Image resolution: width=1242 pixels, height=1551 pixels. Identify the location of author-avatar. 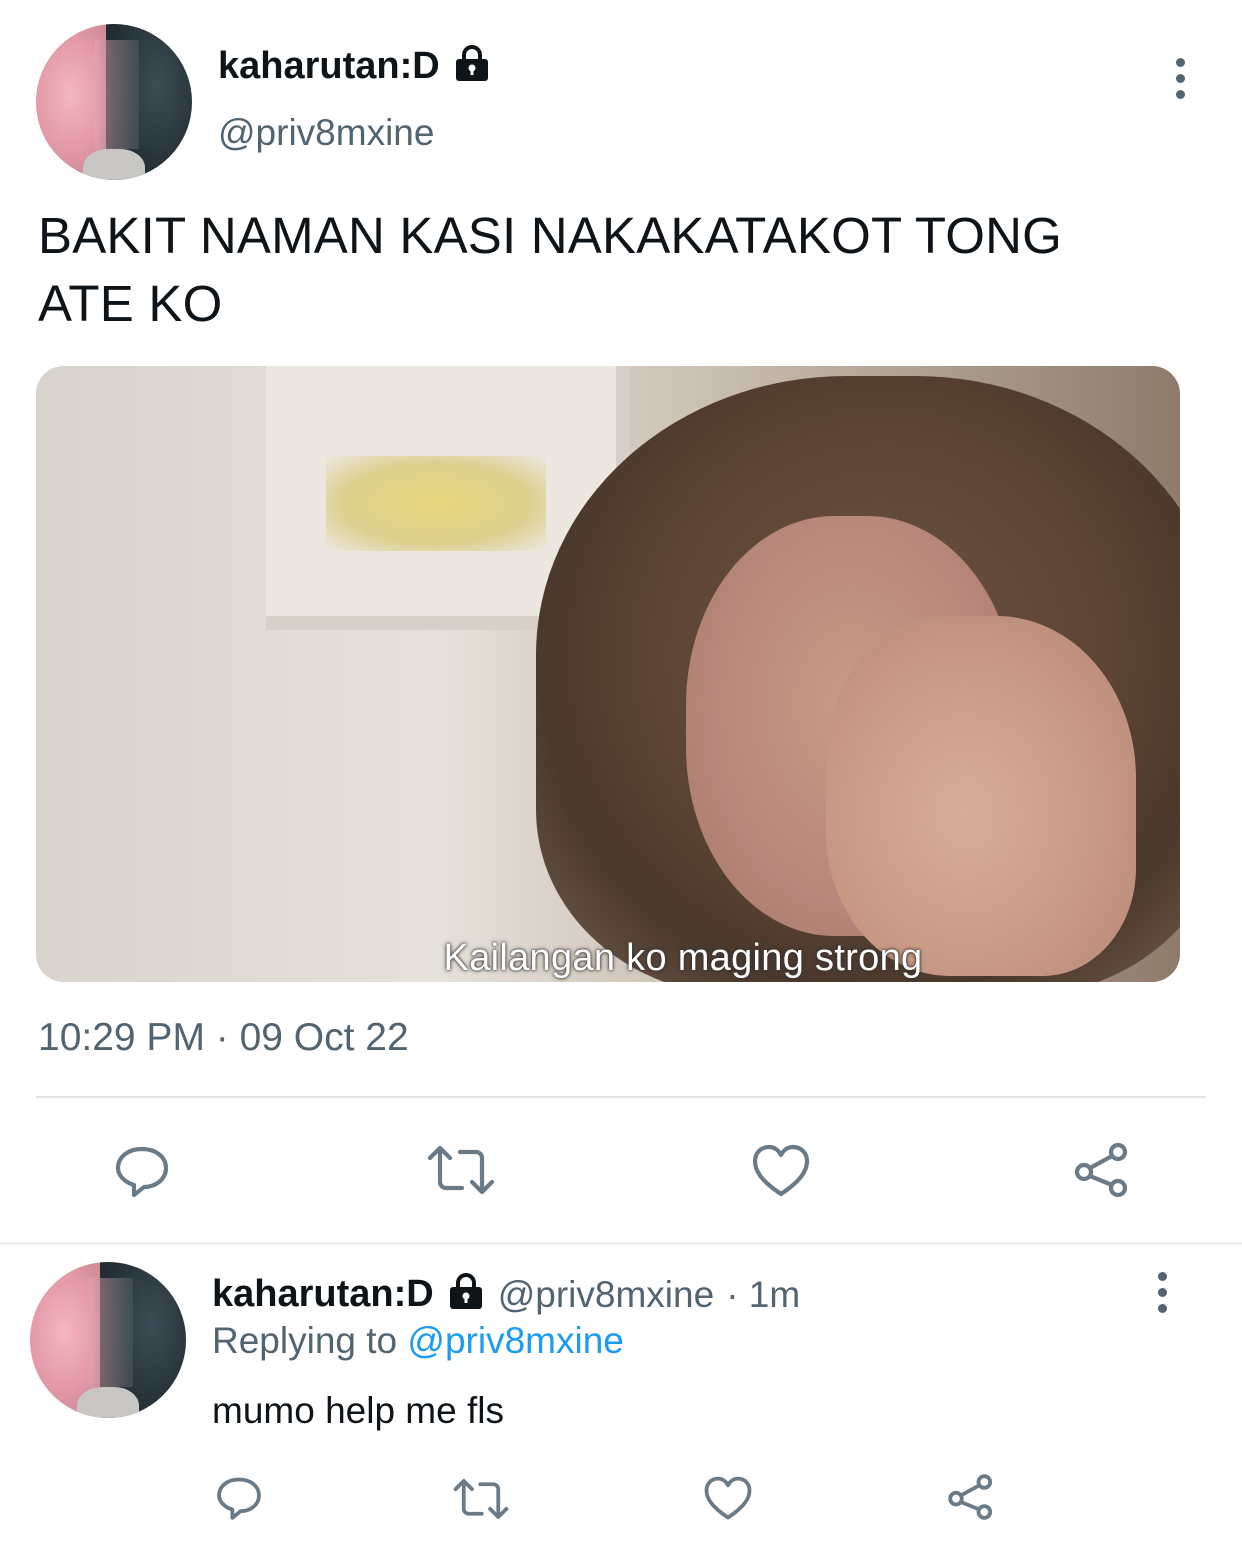
(114, 102).